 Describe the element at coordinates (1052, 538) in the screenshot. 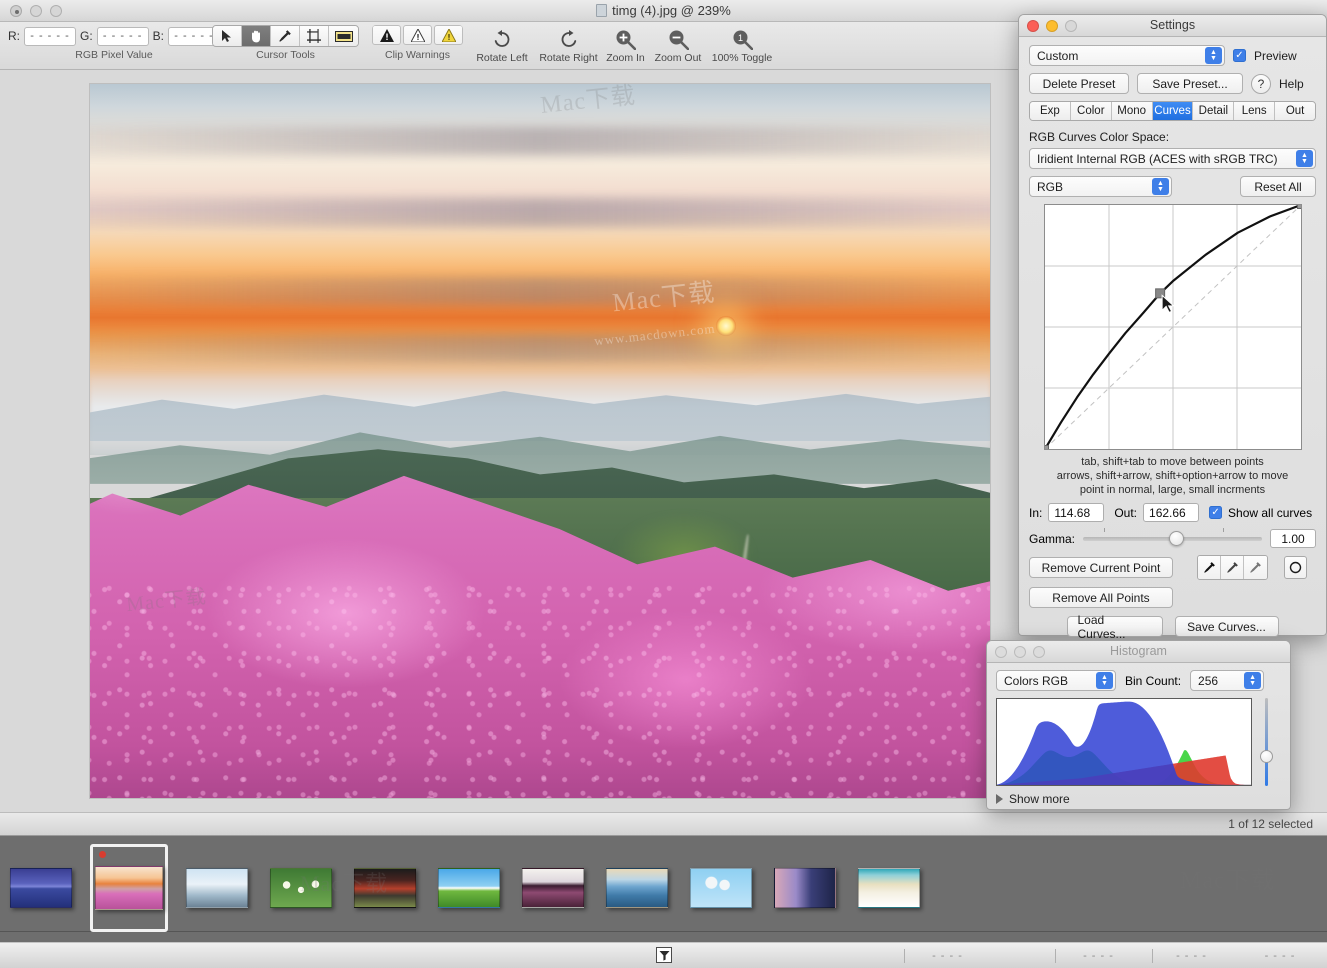

I see `gamma-label: Gamma:` at that location.